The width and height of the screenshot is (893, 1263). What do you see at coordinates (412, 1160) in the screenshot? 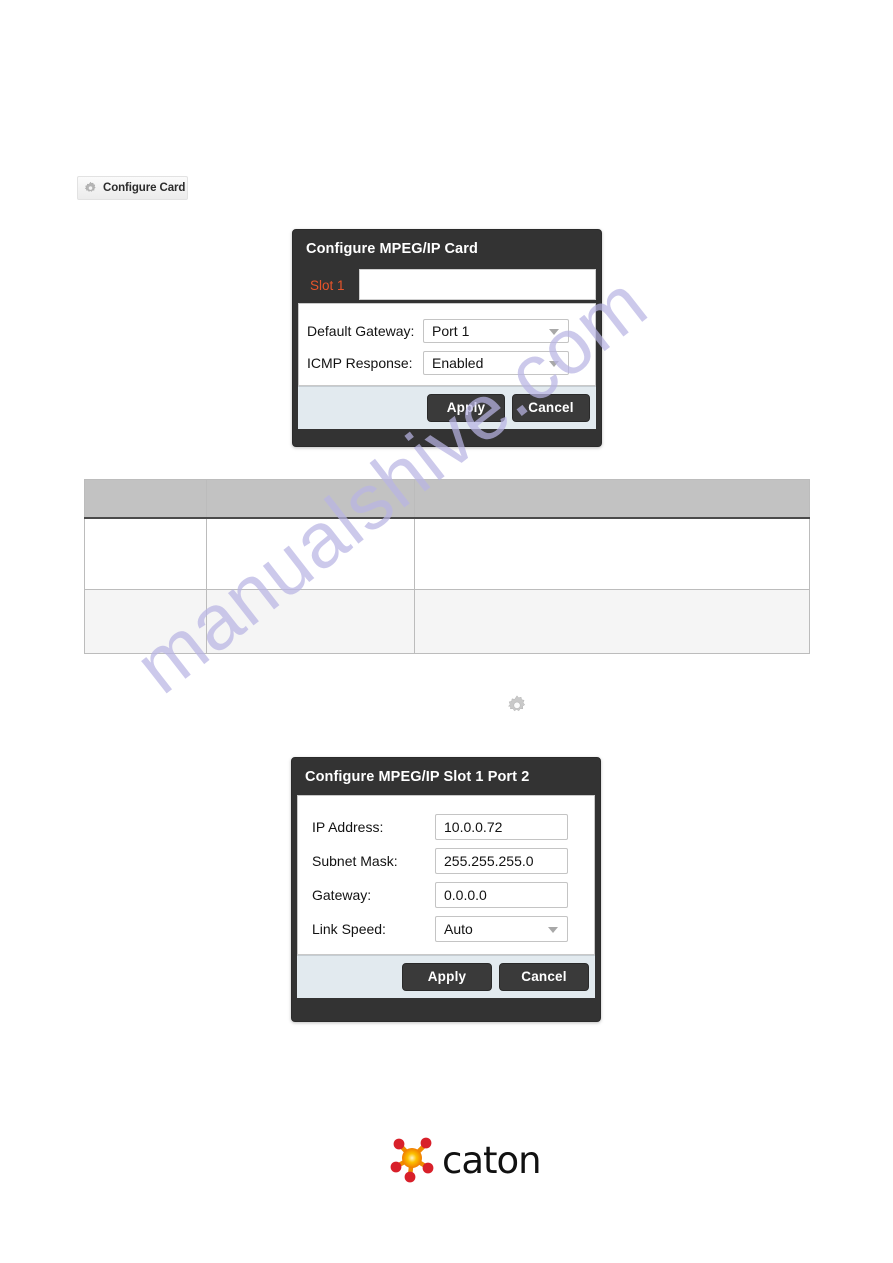
I see `caton-molecule-icon` at bounding box center [412, 1160].